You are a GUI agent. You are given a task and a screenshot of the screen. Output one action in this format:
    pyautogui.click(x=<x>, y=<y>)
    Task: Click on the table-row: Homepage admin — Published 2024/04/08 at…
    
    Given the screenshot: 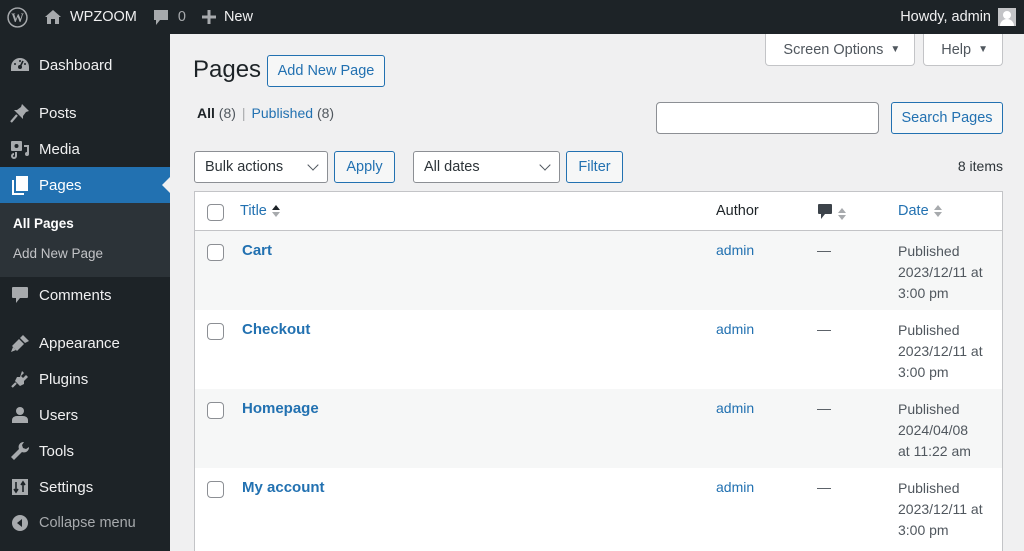 What is the action you would take?
    pyautogui.click(x=598, y=428)
    